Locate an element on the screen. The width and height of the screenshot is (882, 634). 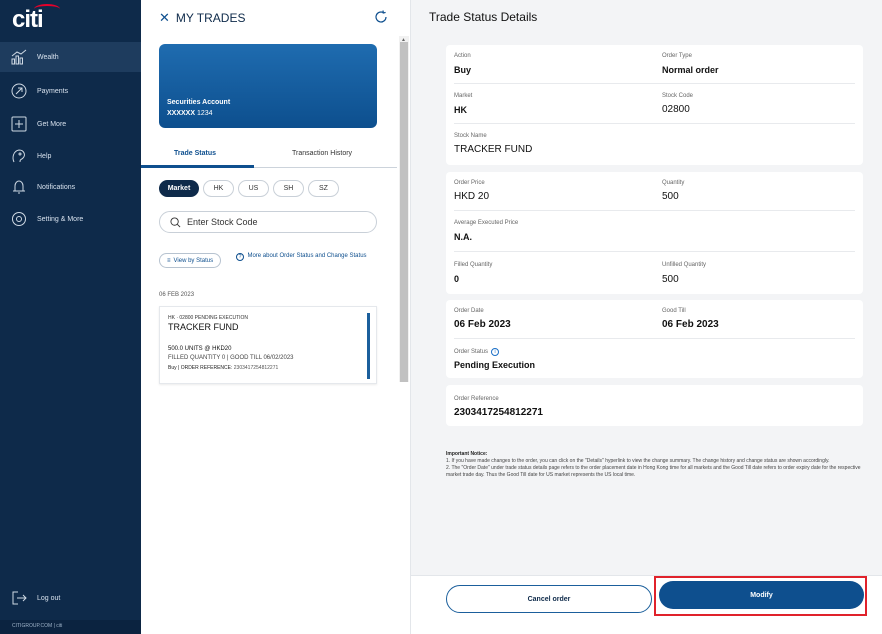
filled-quantity-value: 0 is located at coordinates (457, 279).